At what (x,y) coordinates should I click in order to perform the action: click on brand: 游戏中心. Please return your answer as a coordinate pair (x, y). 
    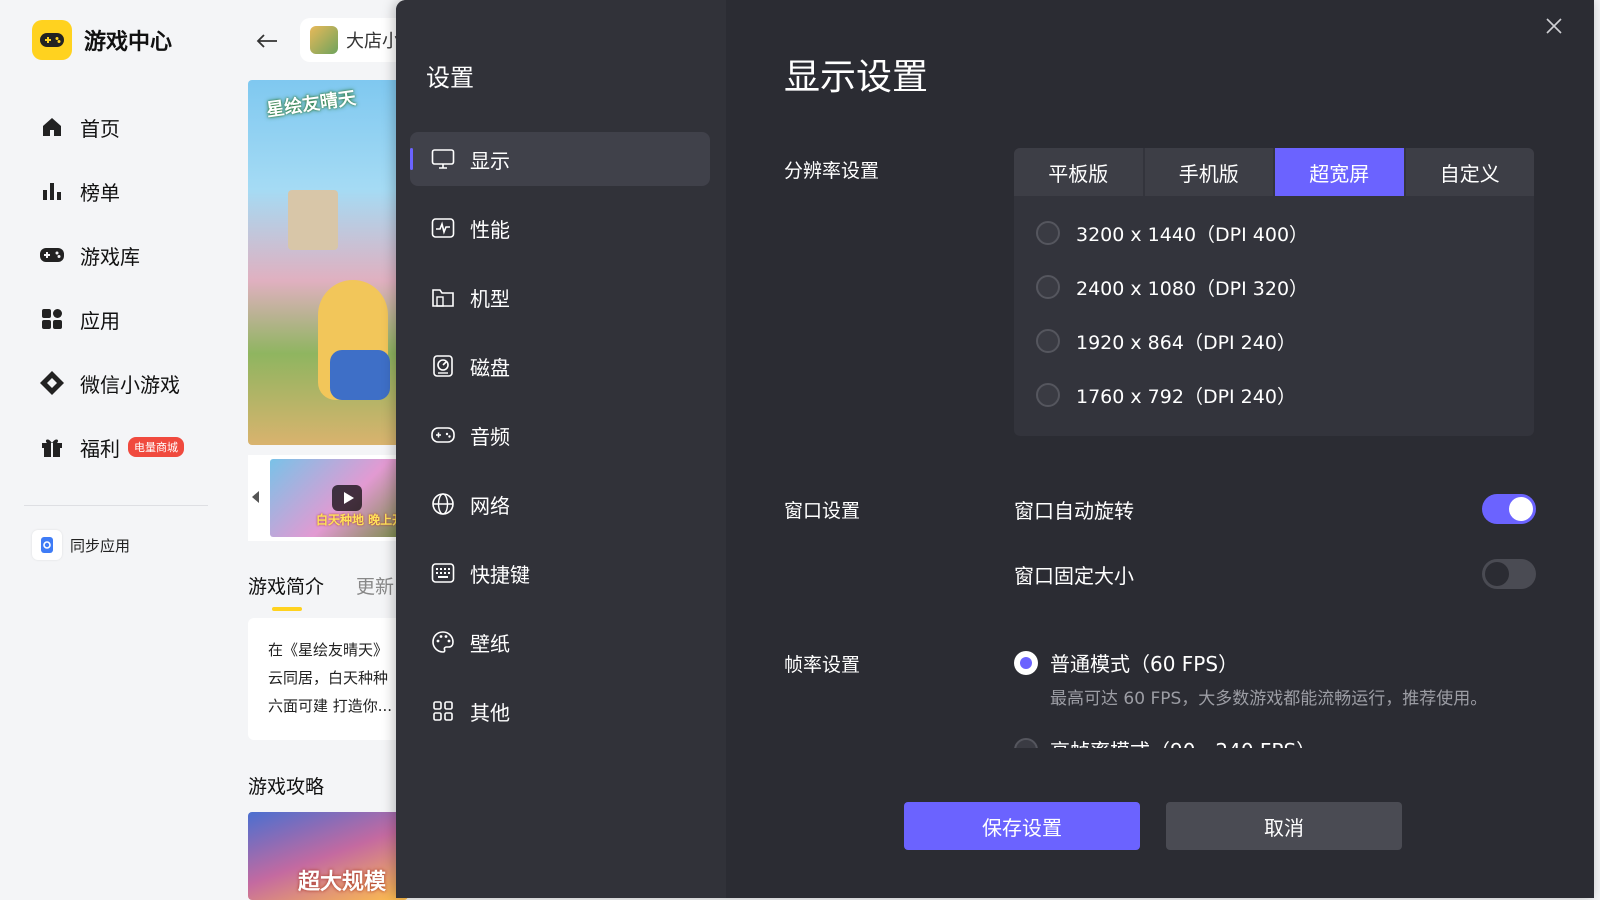
    Looking at the image, I should click on (102, 40).